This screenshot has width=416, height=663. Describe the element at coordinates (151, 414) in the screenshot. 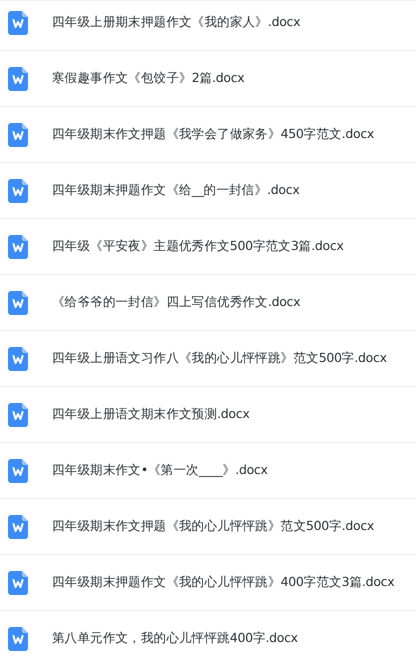

I see `file-name: 四年级上册语文期末作文预测.docx` at that location.